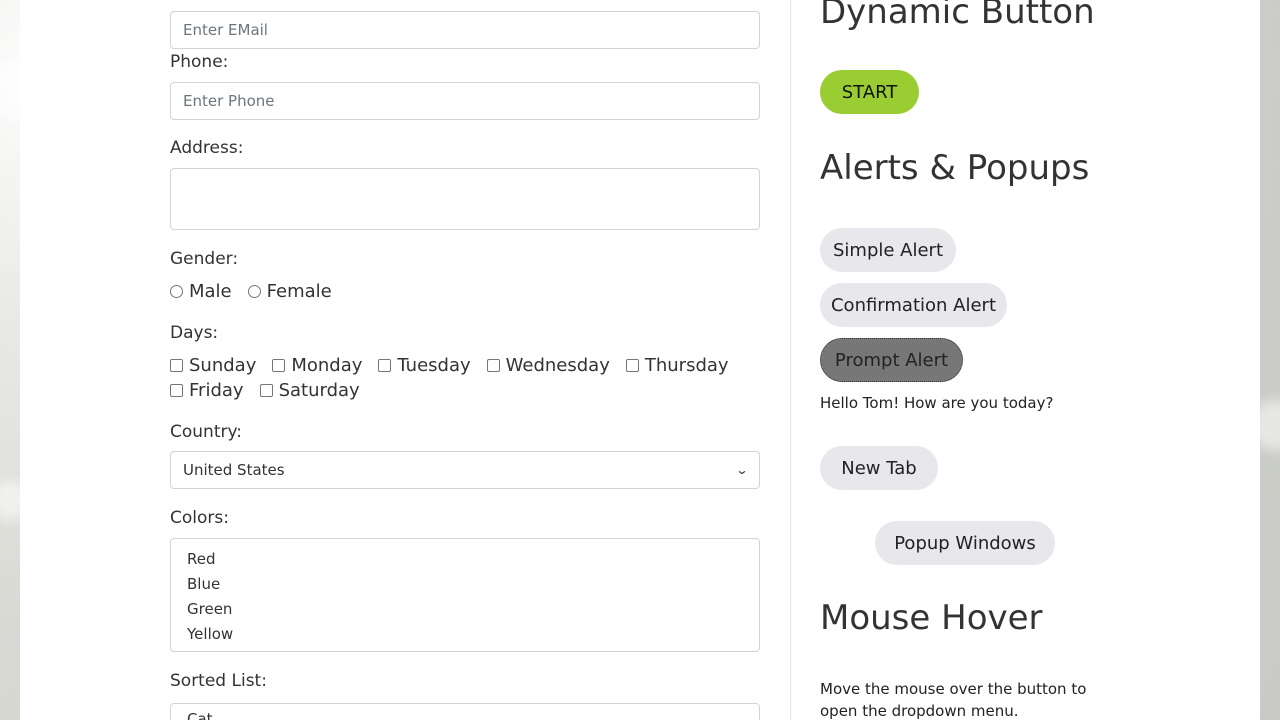 The width and height of the screenshot is (1280, 720). I want to click on gender-option-female: Female, so click(289, 291).